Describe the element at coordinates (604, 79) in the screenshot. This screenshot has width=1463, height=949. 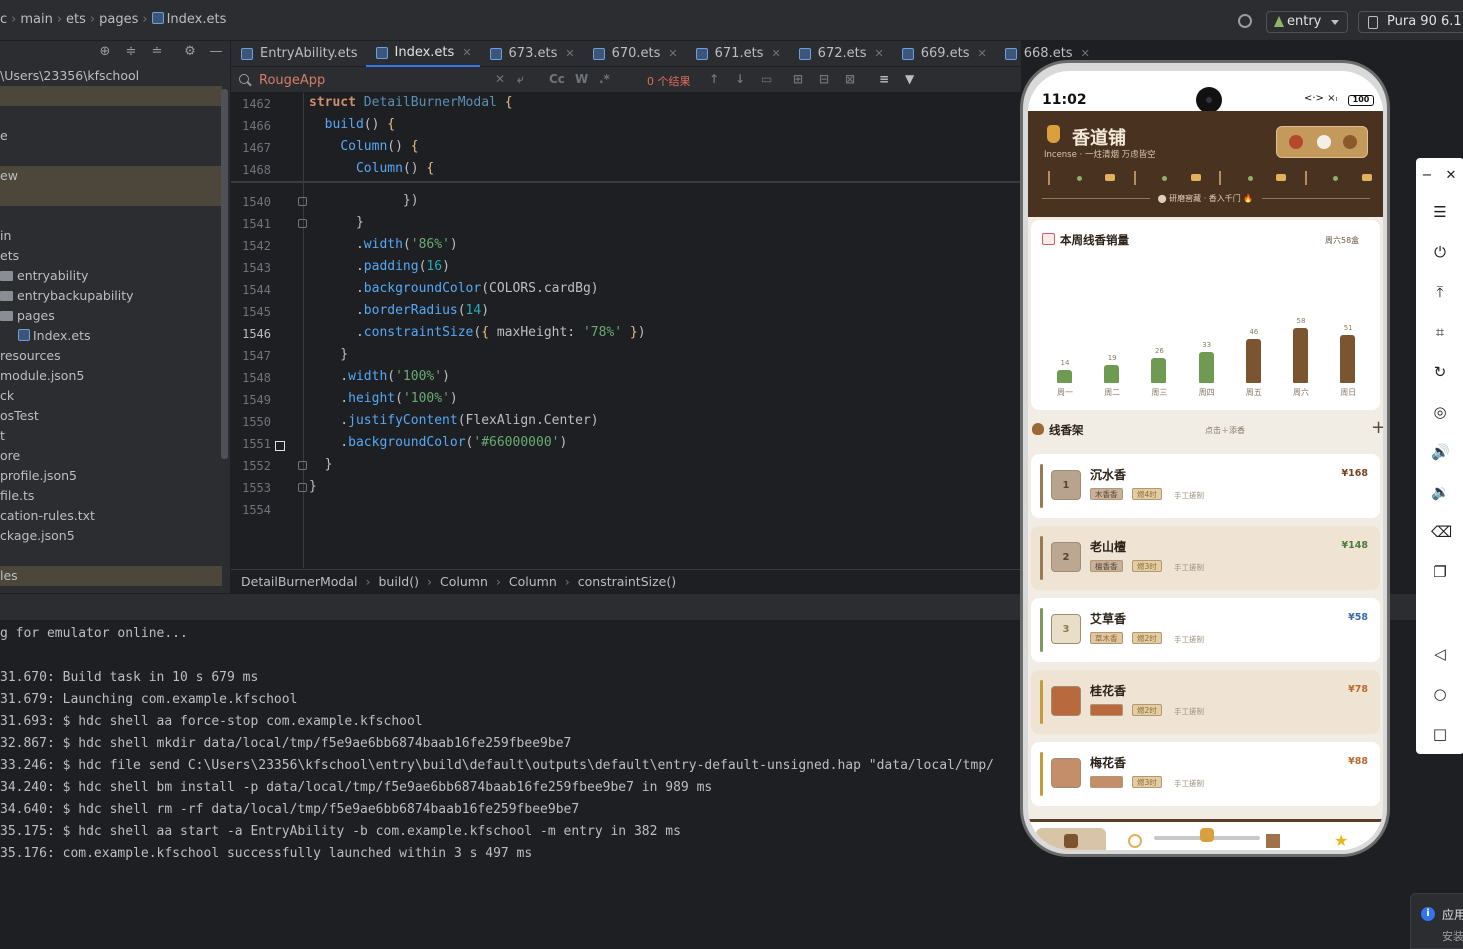
I see `regex-icon: .*` at that location.